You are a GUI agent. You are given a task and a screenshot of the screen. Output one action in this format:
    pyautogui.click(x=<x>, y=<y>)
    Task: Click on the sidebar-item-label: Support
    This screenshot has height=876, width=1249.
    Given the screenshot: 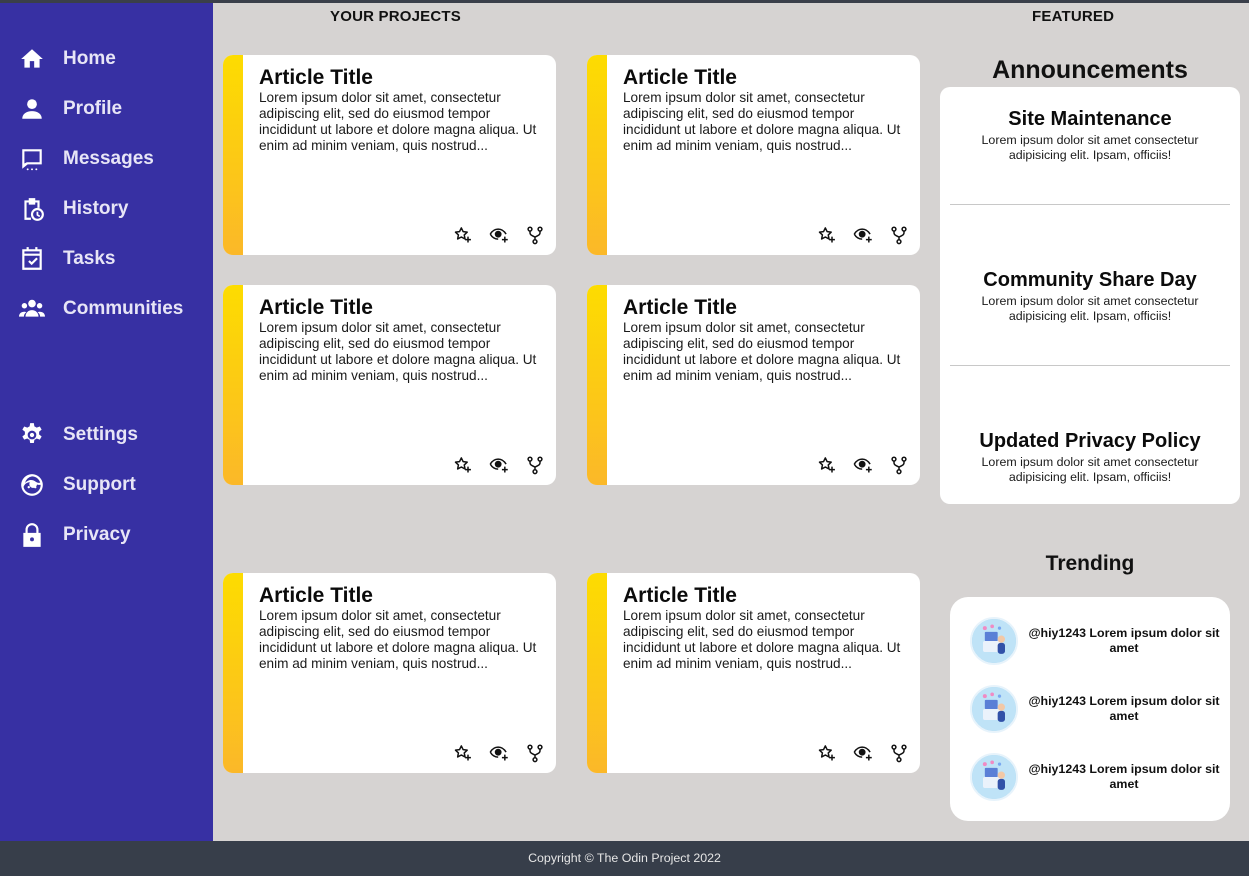 What is the action you would take?
    pyautogui.click(x=99, y=484)
    